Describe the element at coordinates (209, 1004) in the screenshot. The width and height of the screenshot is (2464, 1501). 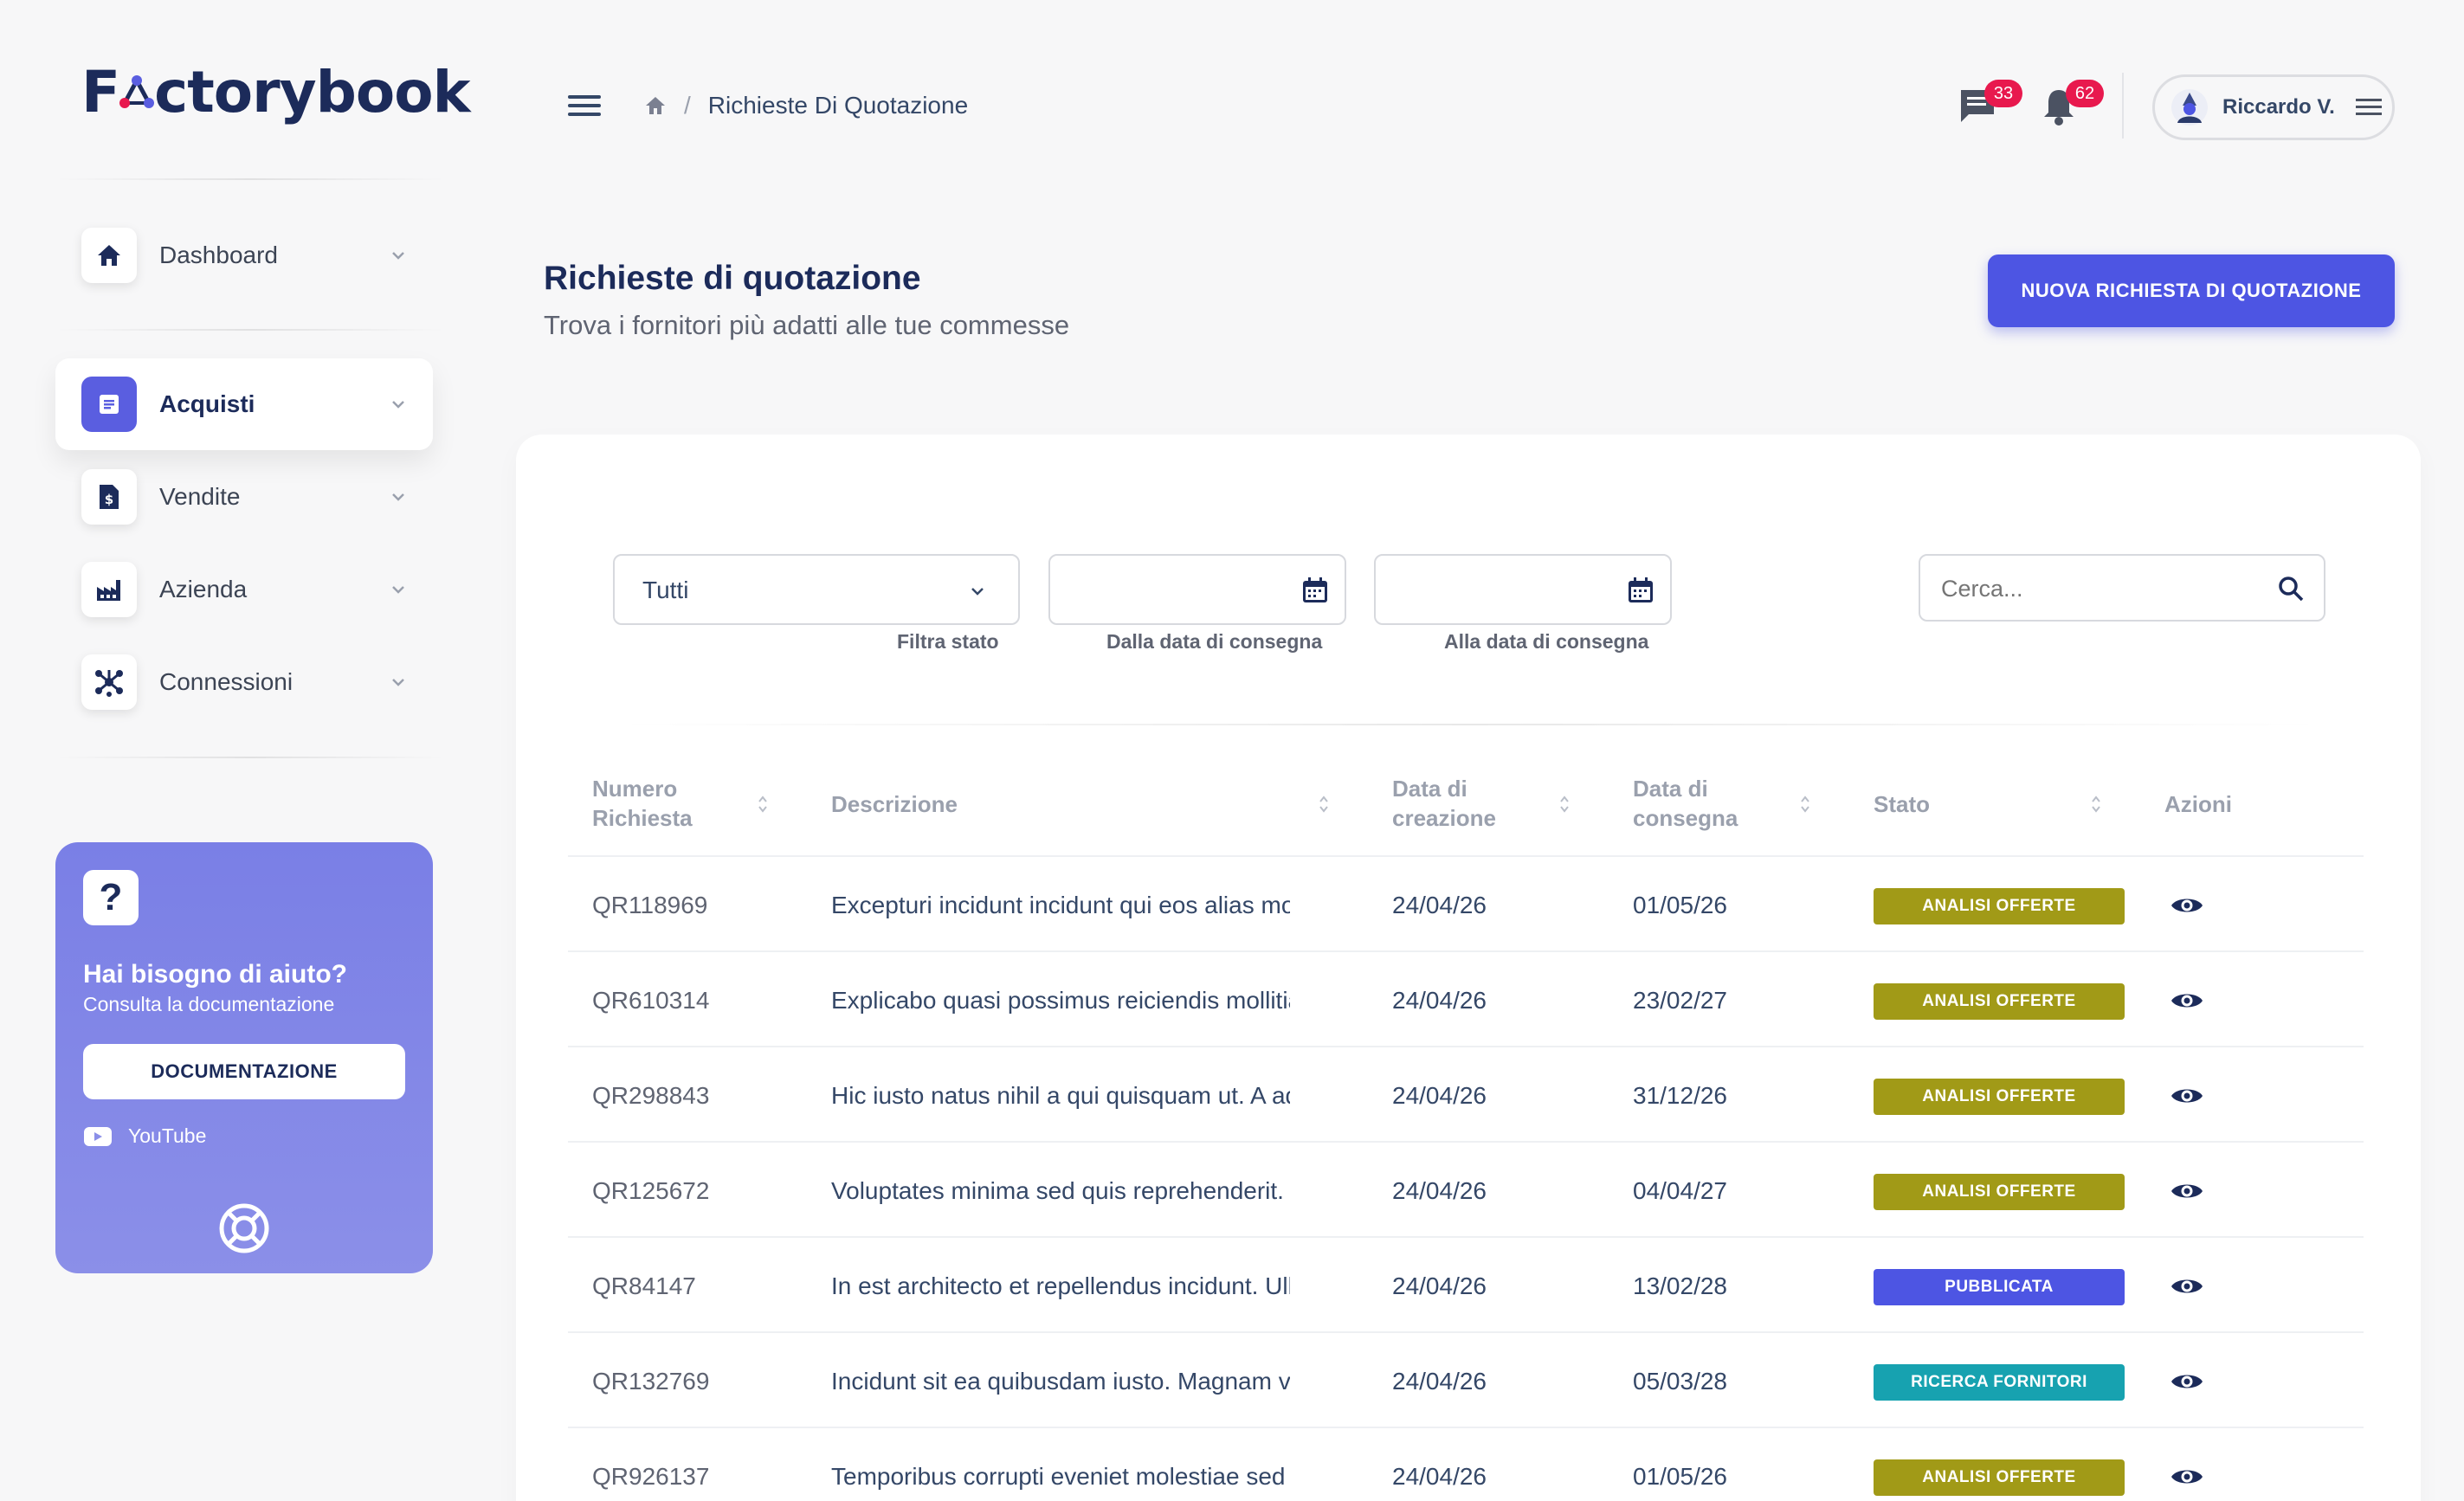
I see `help-subtitle: Consulta la documentazione` at that location.